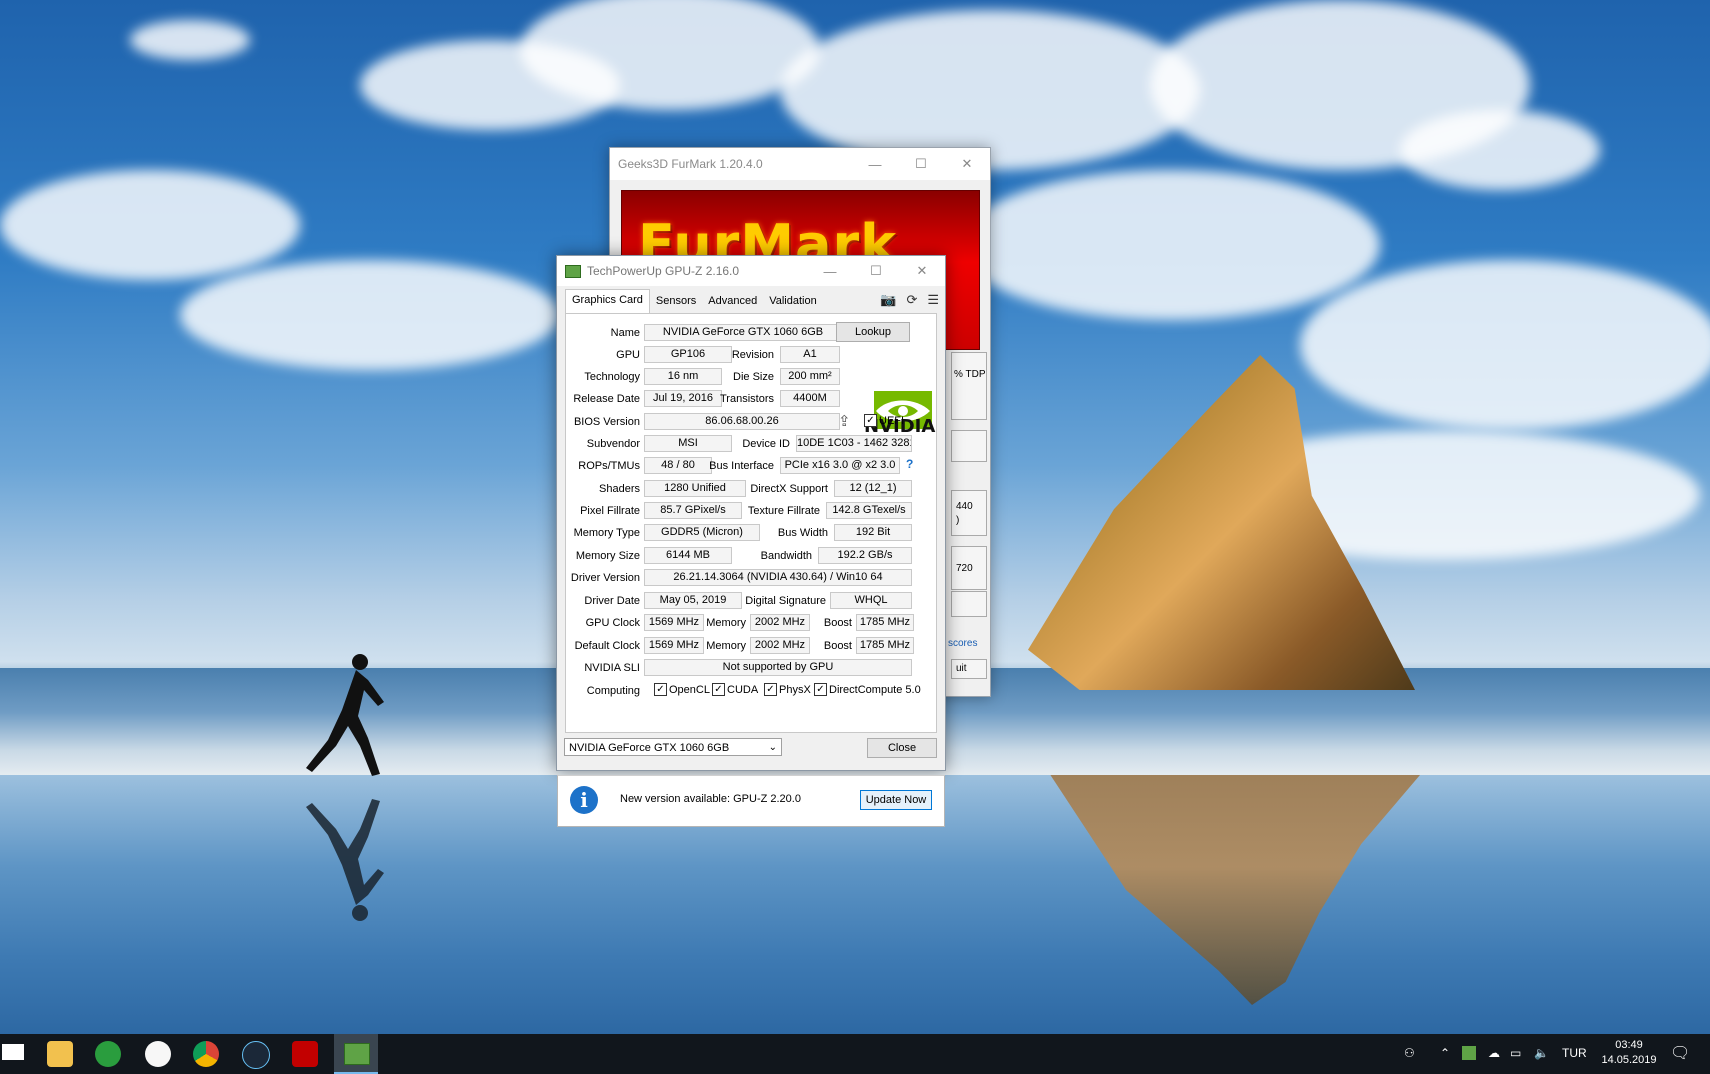  Describe the element at coordinates (735, 689) in the screenshot. I see `cuda-checkbox: ✓ CUDA` at that location.